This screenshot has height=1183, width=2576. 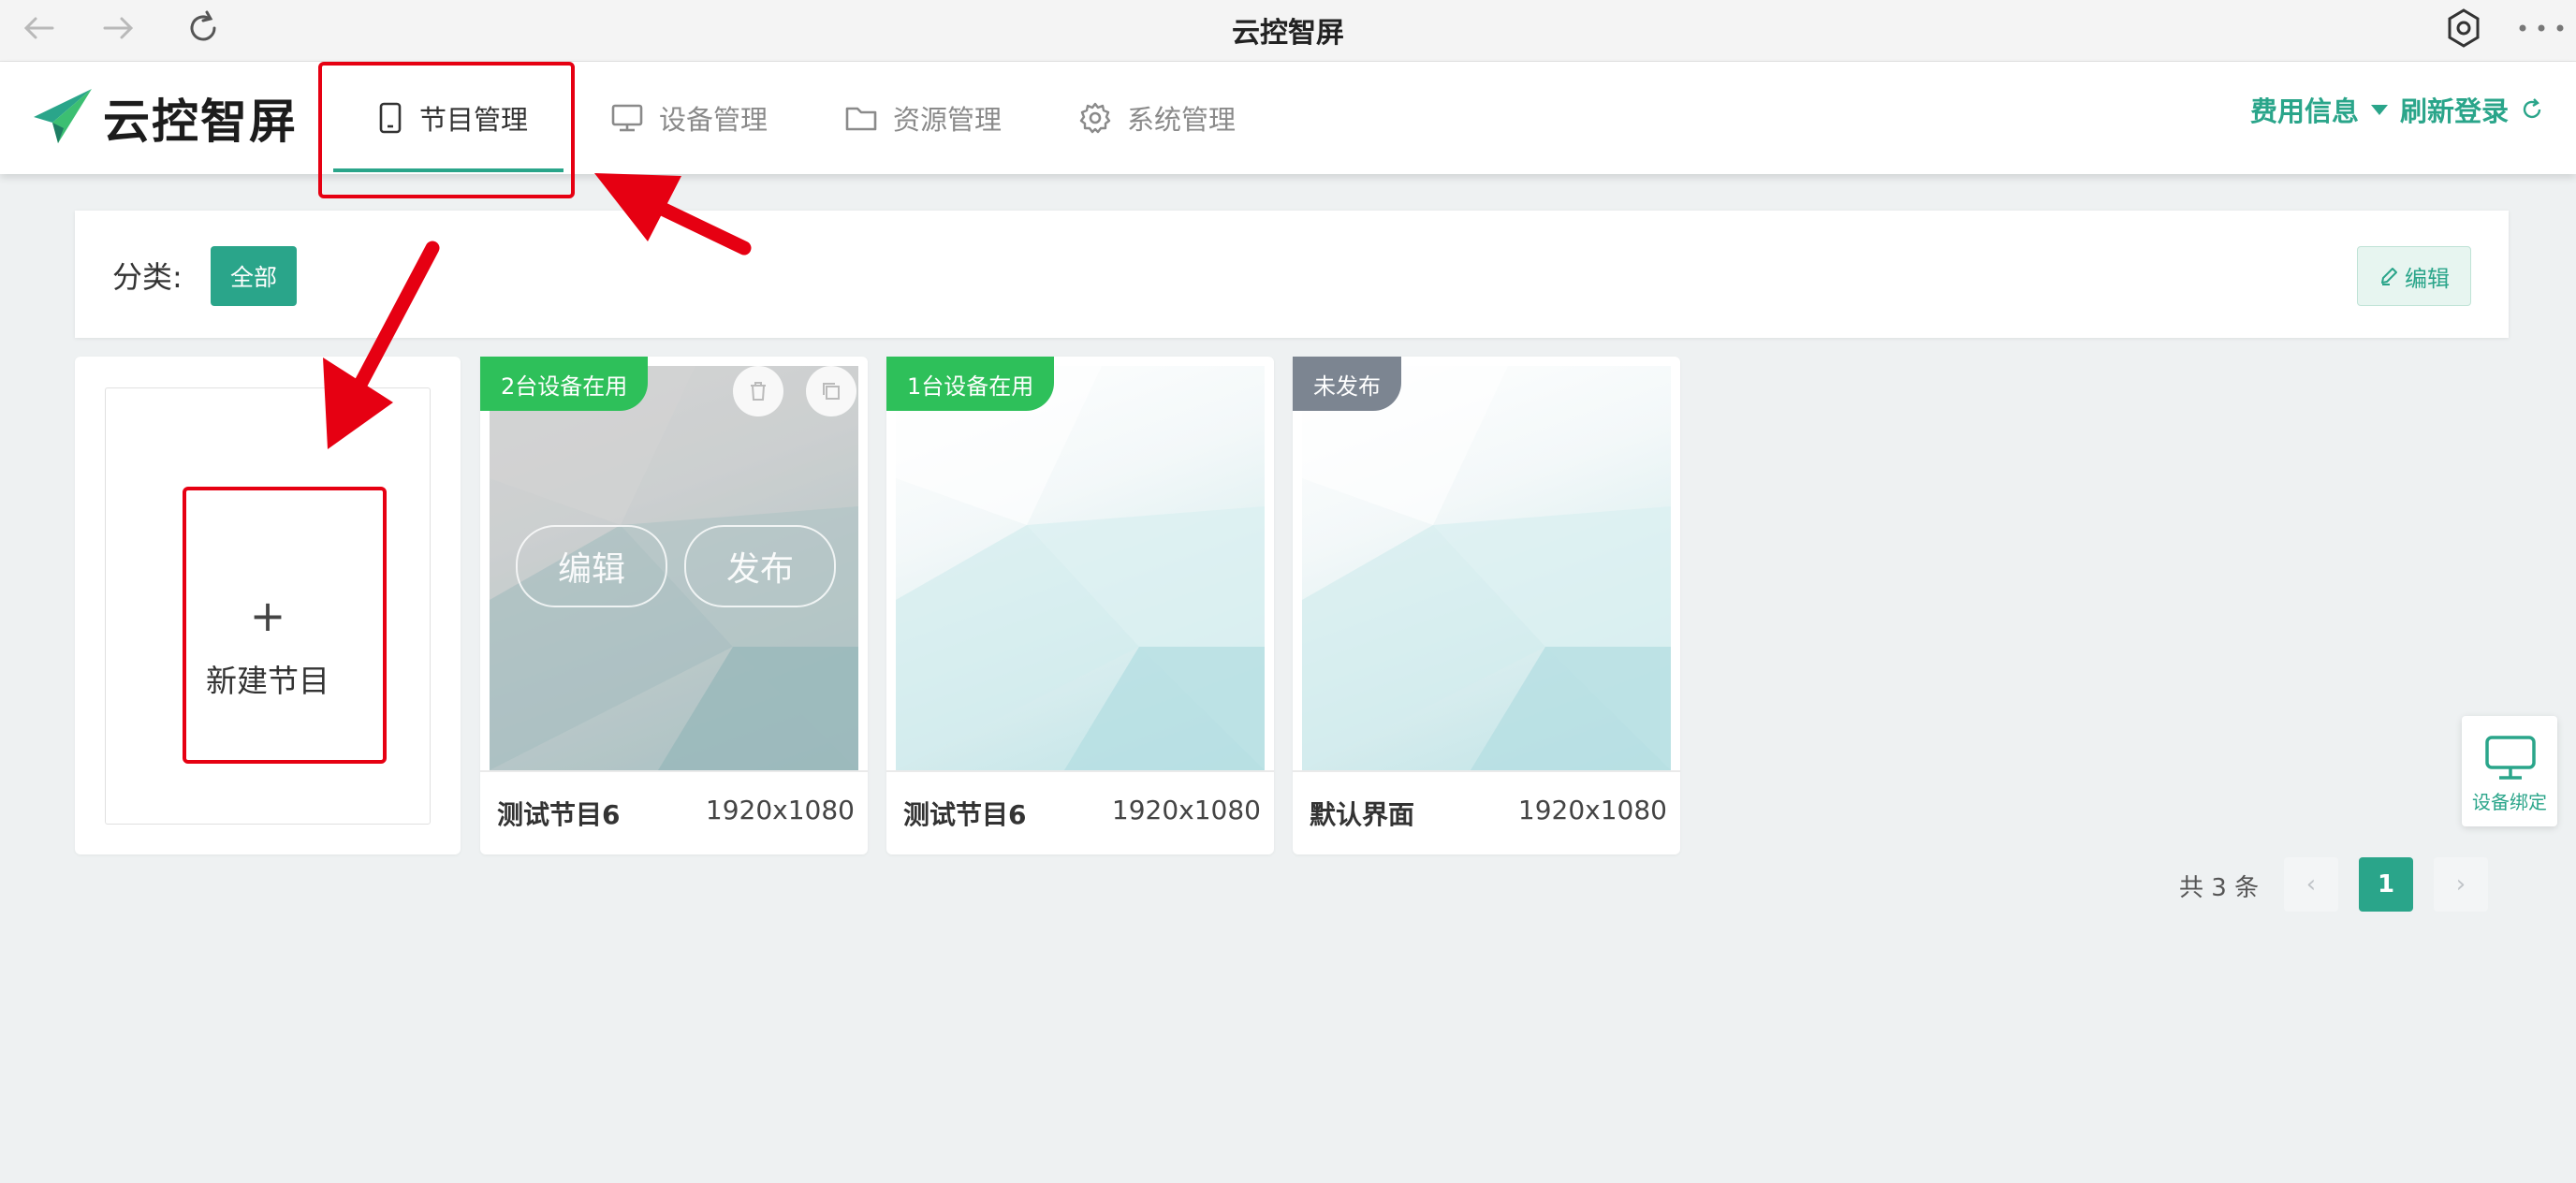 I want to click on program-card: 1台设备在用 测试节目6 1920x1080, so click(x=1080, y=606).